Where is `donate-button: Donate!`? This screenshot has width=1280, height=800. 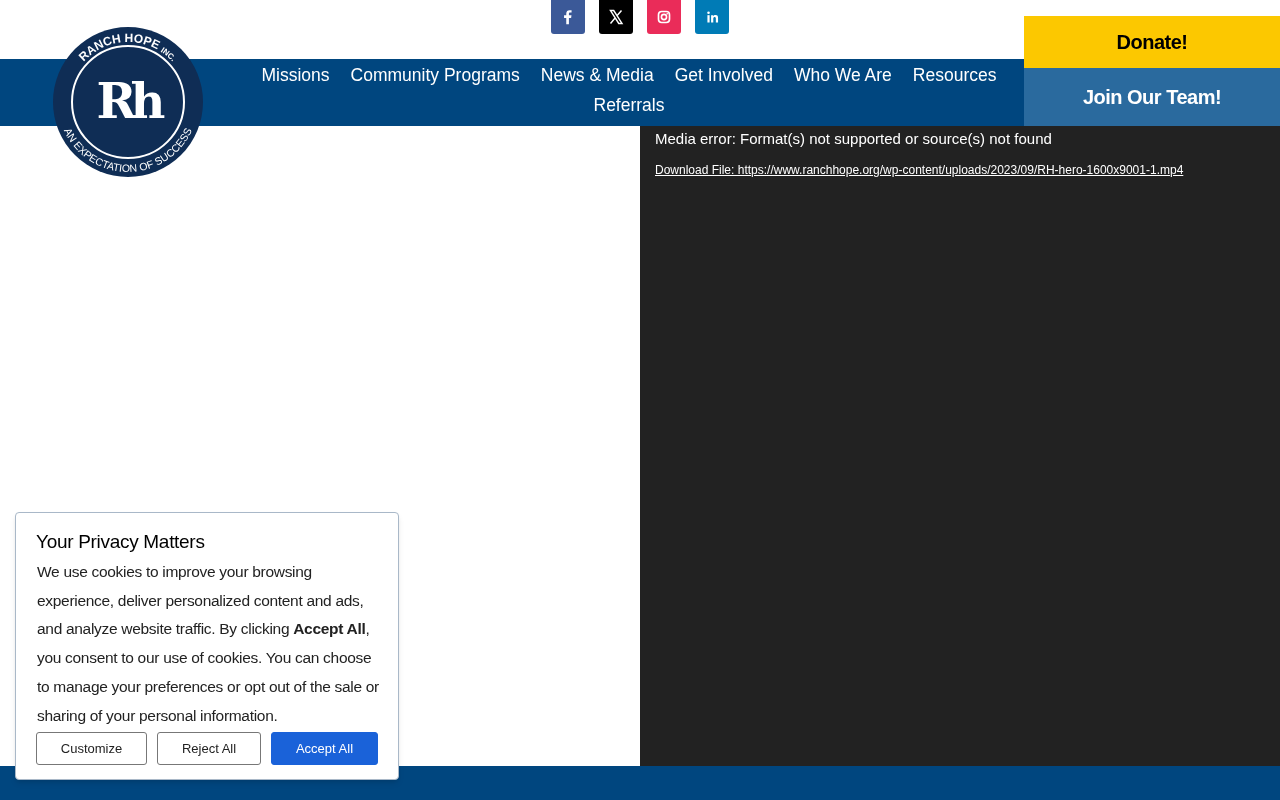 donate-button: Donate! is located at coordinates (1152, 42).